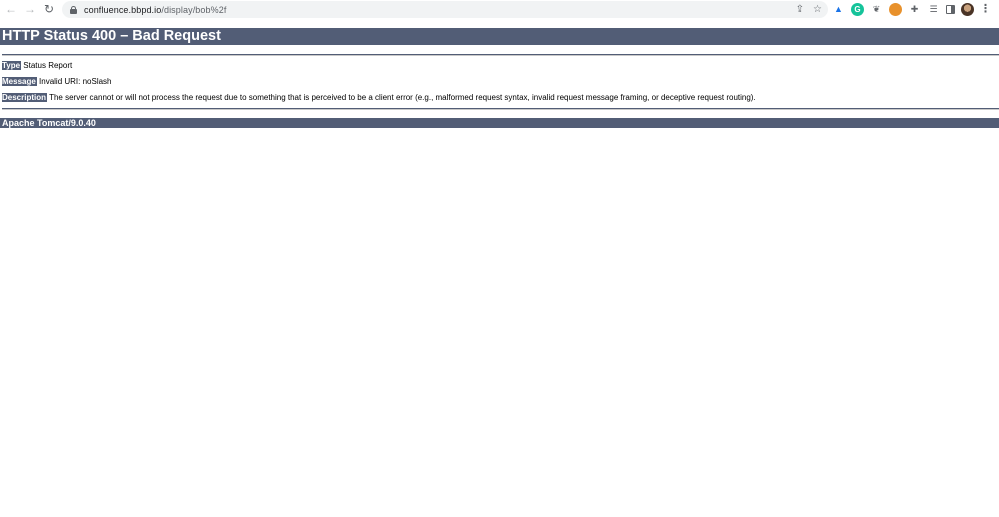 This screenshot has height=517, width=999. What do you see at coordinates (73, 9) in the screenshot?
I see `lock-icon` at bounding box center [73, 9].